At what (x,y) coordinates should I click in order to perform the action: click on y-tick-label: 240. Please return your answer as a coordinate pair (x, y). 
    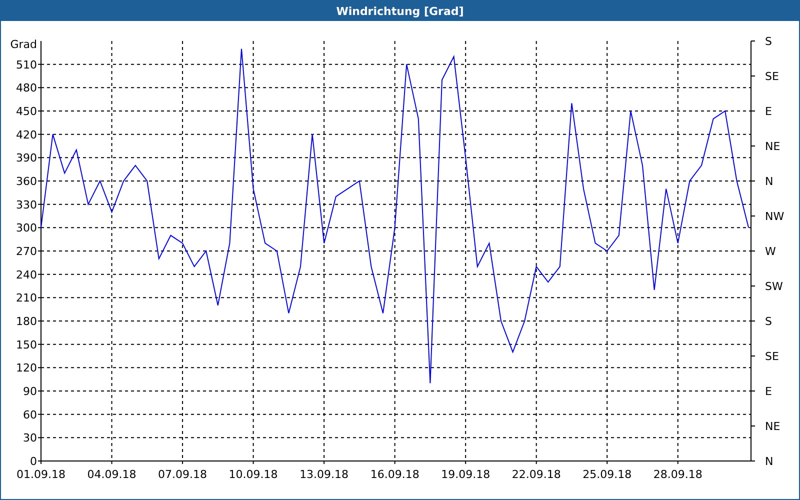
    Looking at the image, I should click on (26, 275).